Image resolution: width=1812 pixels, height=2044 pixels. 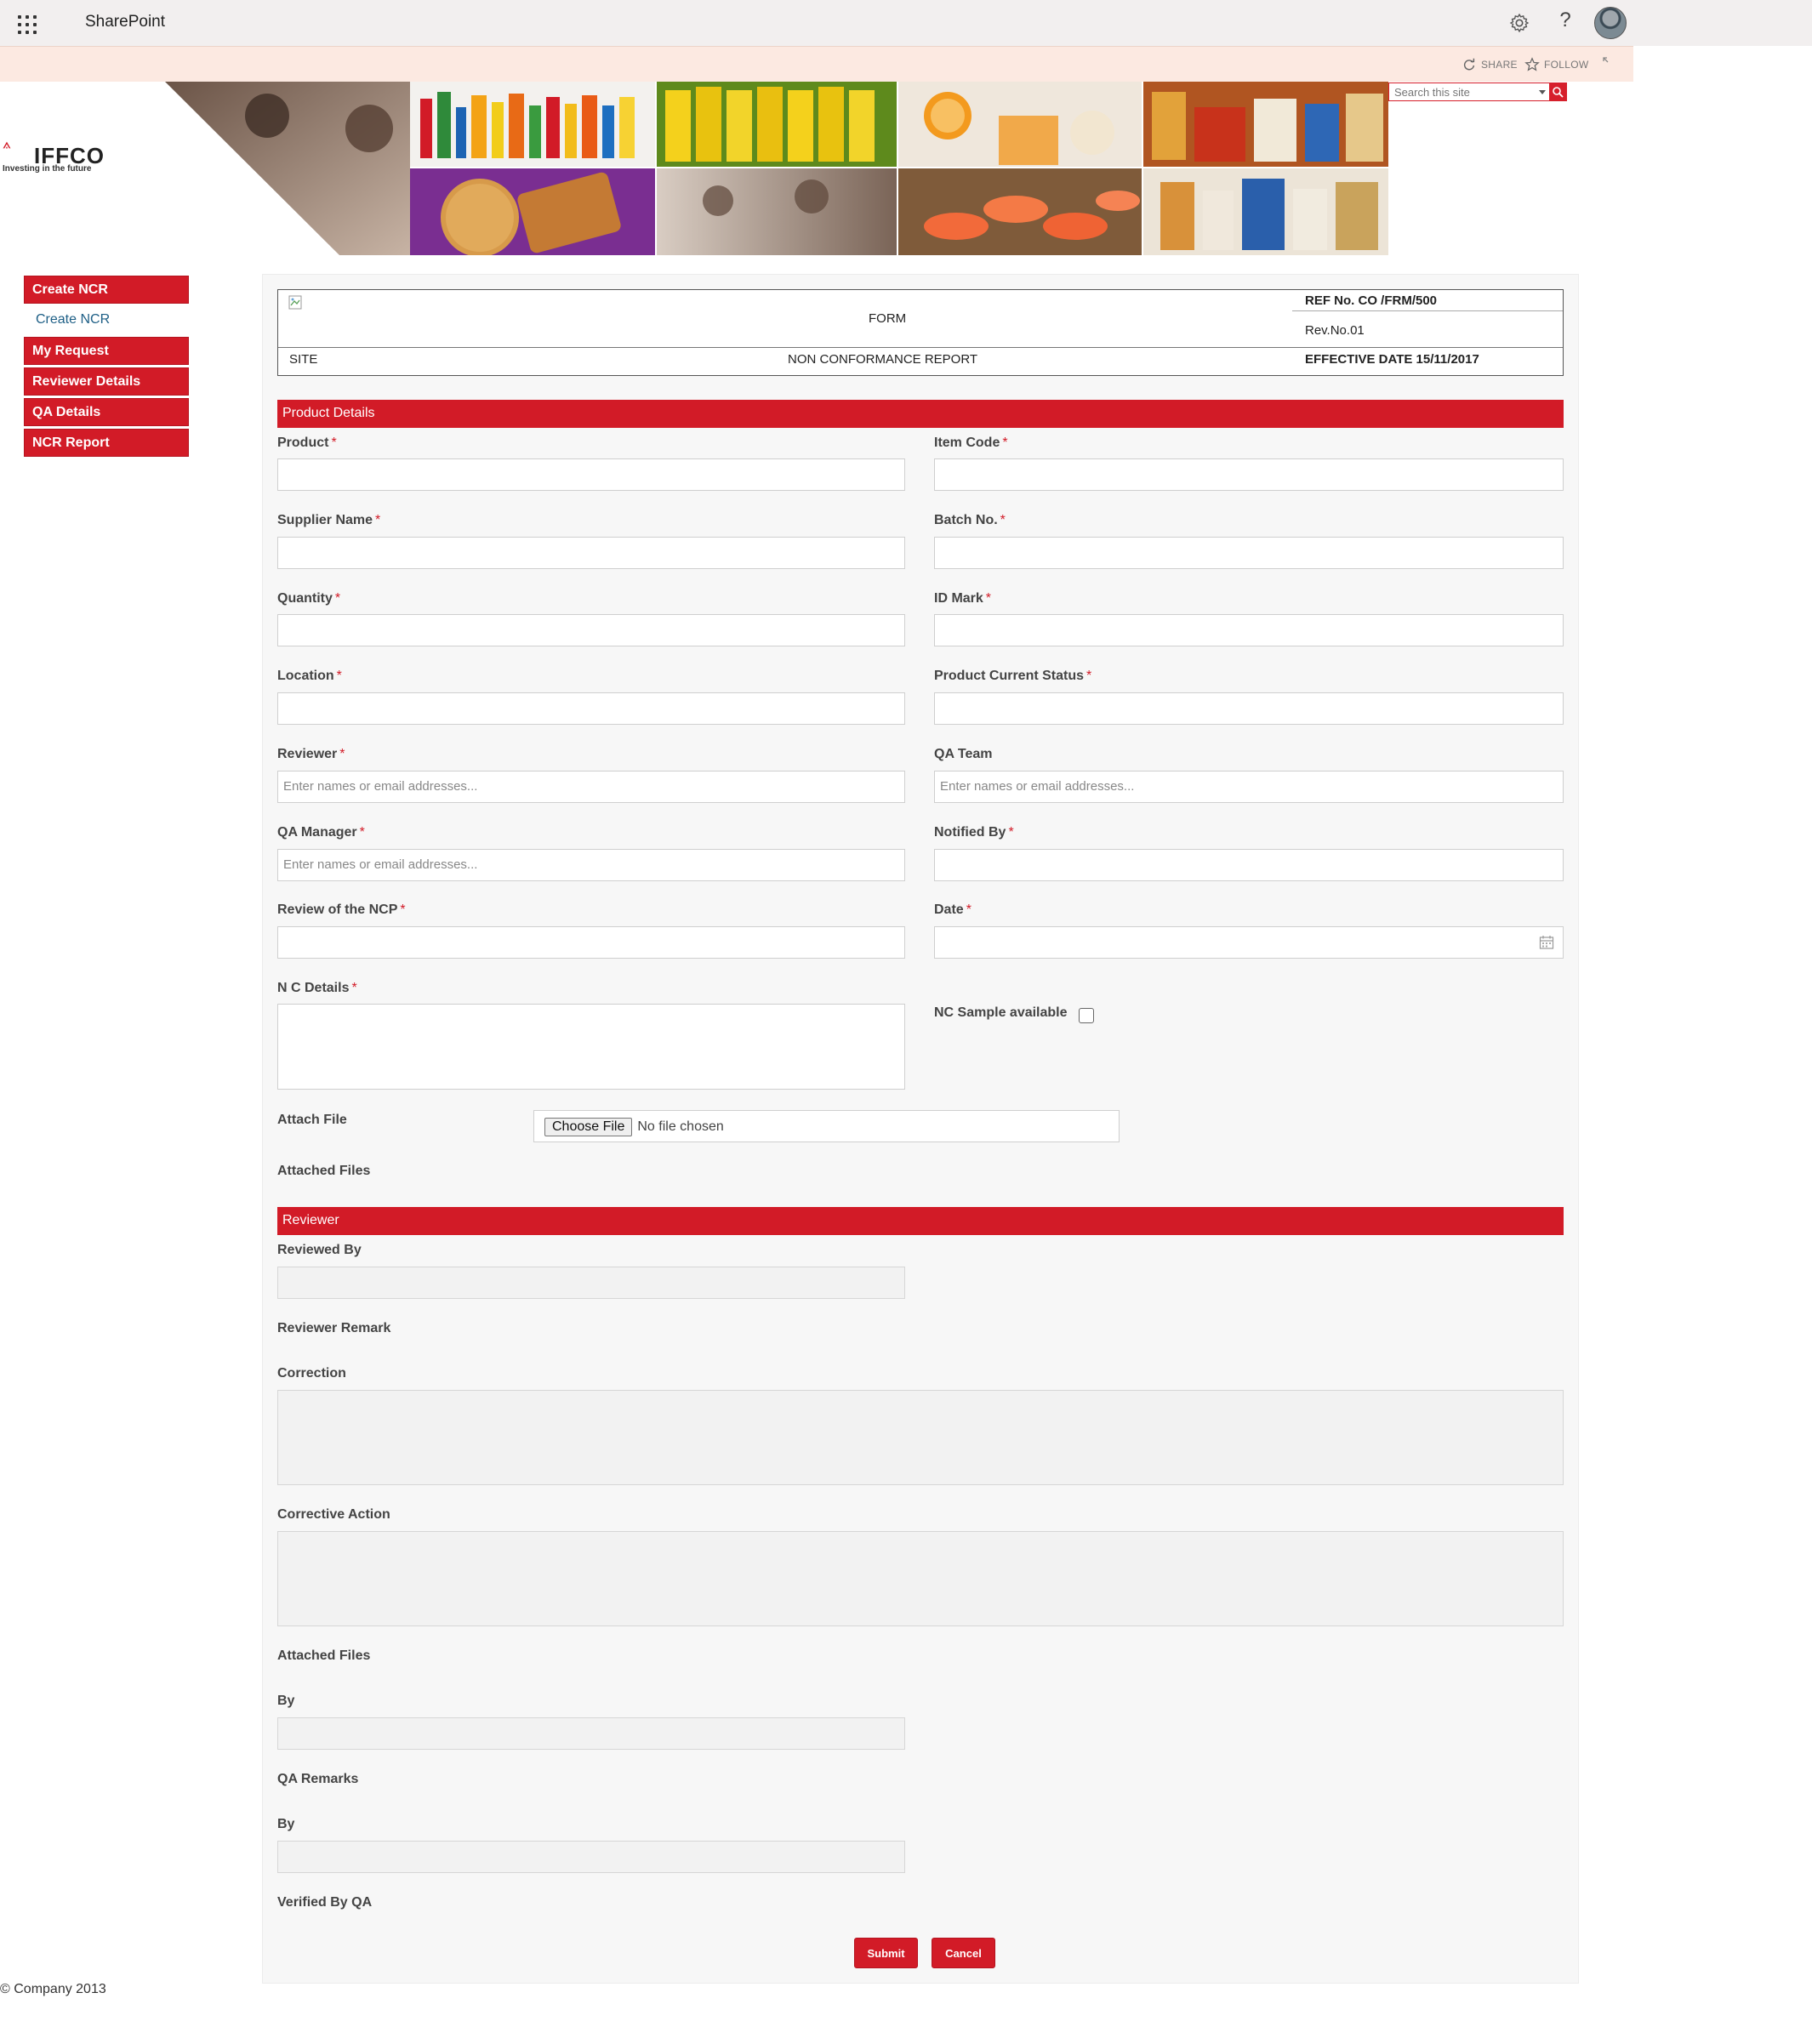 What do you see at coordinates (318, 1779) in the screenshot?
I see `label-qa-remarks: QA Remarks` at bounding box center [318, 1779].